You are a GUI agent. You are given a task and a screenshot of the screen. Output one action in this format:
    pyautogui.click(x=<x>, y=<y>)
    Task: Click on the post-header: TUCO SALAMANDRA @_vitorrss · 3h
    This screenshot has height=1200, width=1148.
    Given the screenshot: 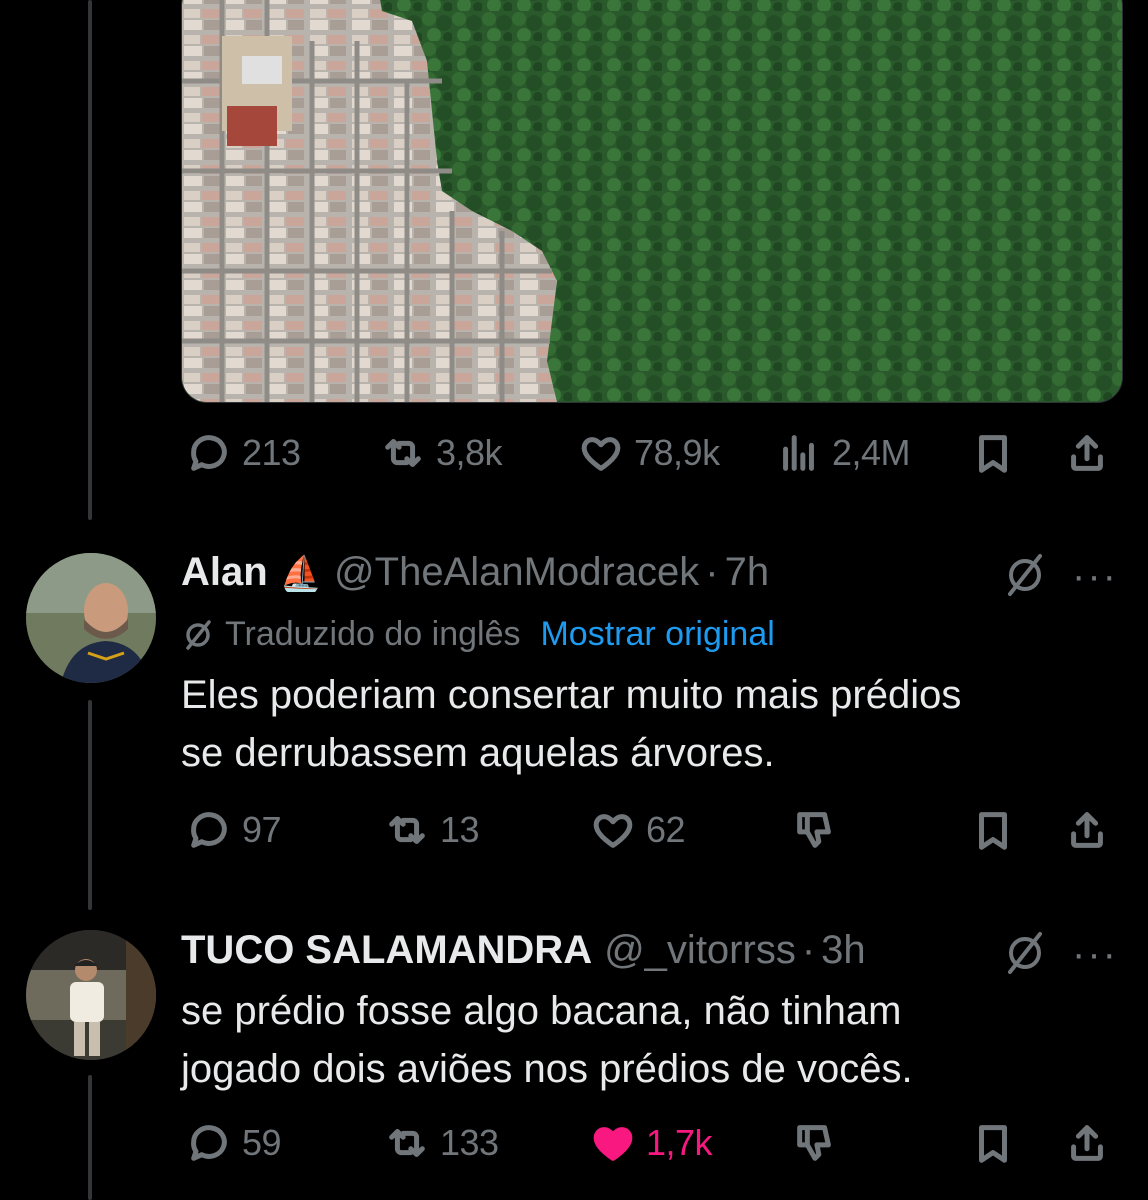 What is the action you would take?
    pyautogui.click(x=523, y=950)
    